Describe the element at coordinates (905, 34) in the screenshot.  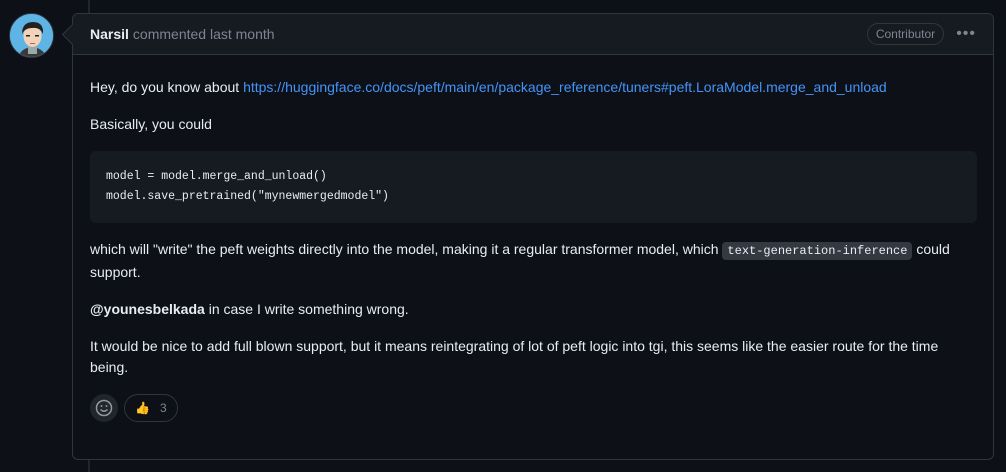
I see `contributor-badge: Contributor` at that location.